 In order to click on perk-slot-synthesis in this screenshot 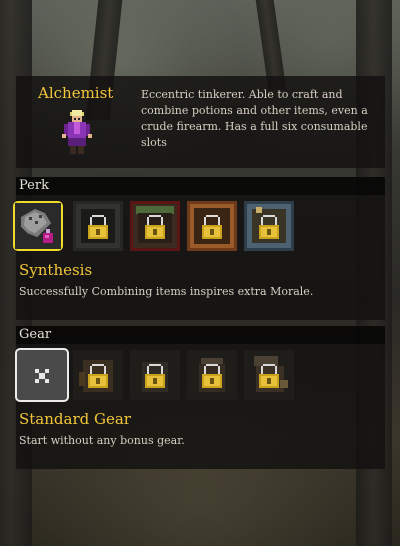, I will do `click(38, 226)`.